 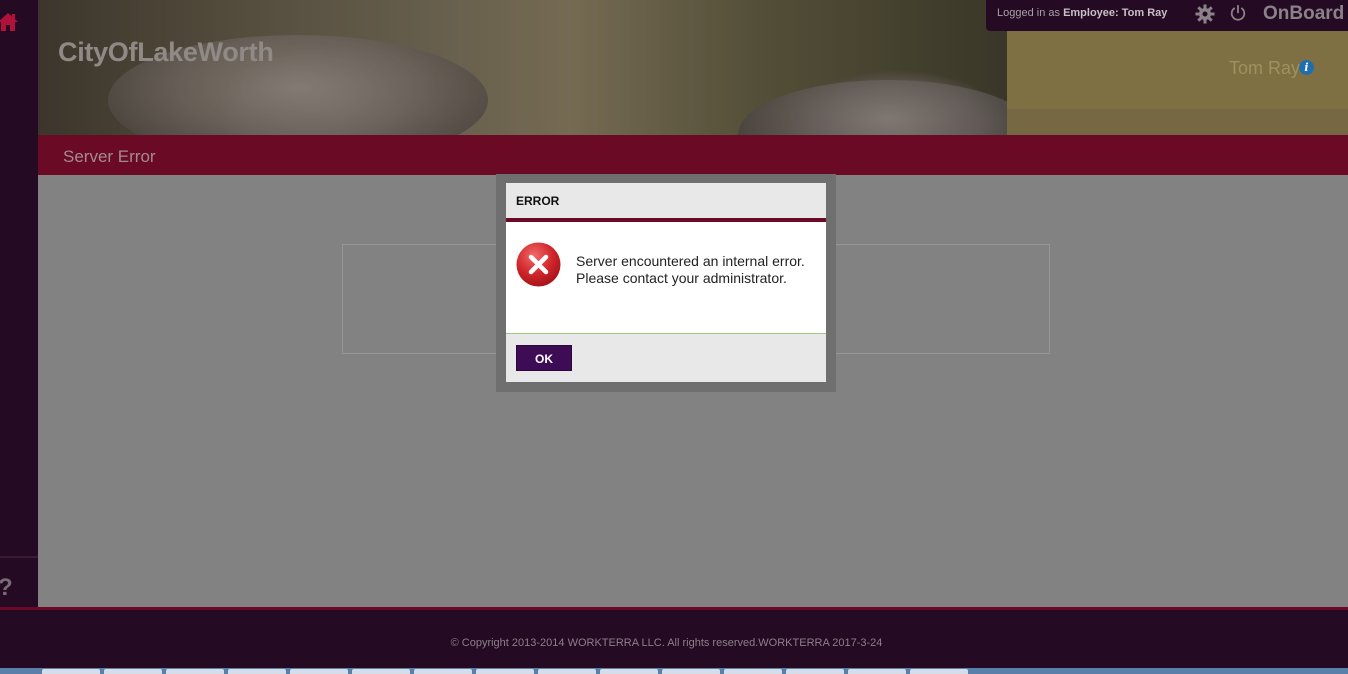 I want to click on gear-icon, so click(x=1205, y=14).